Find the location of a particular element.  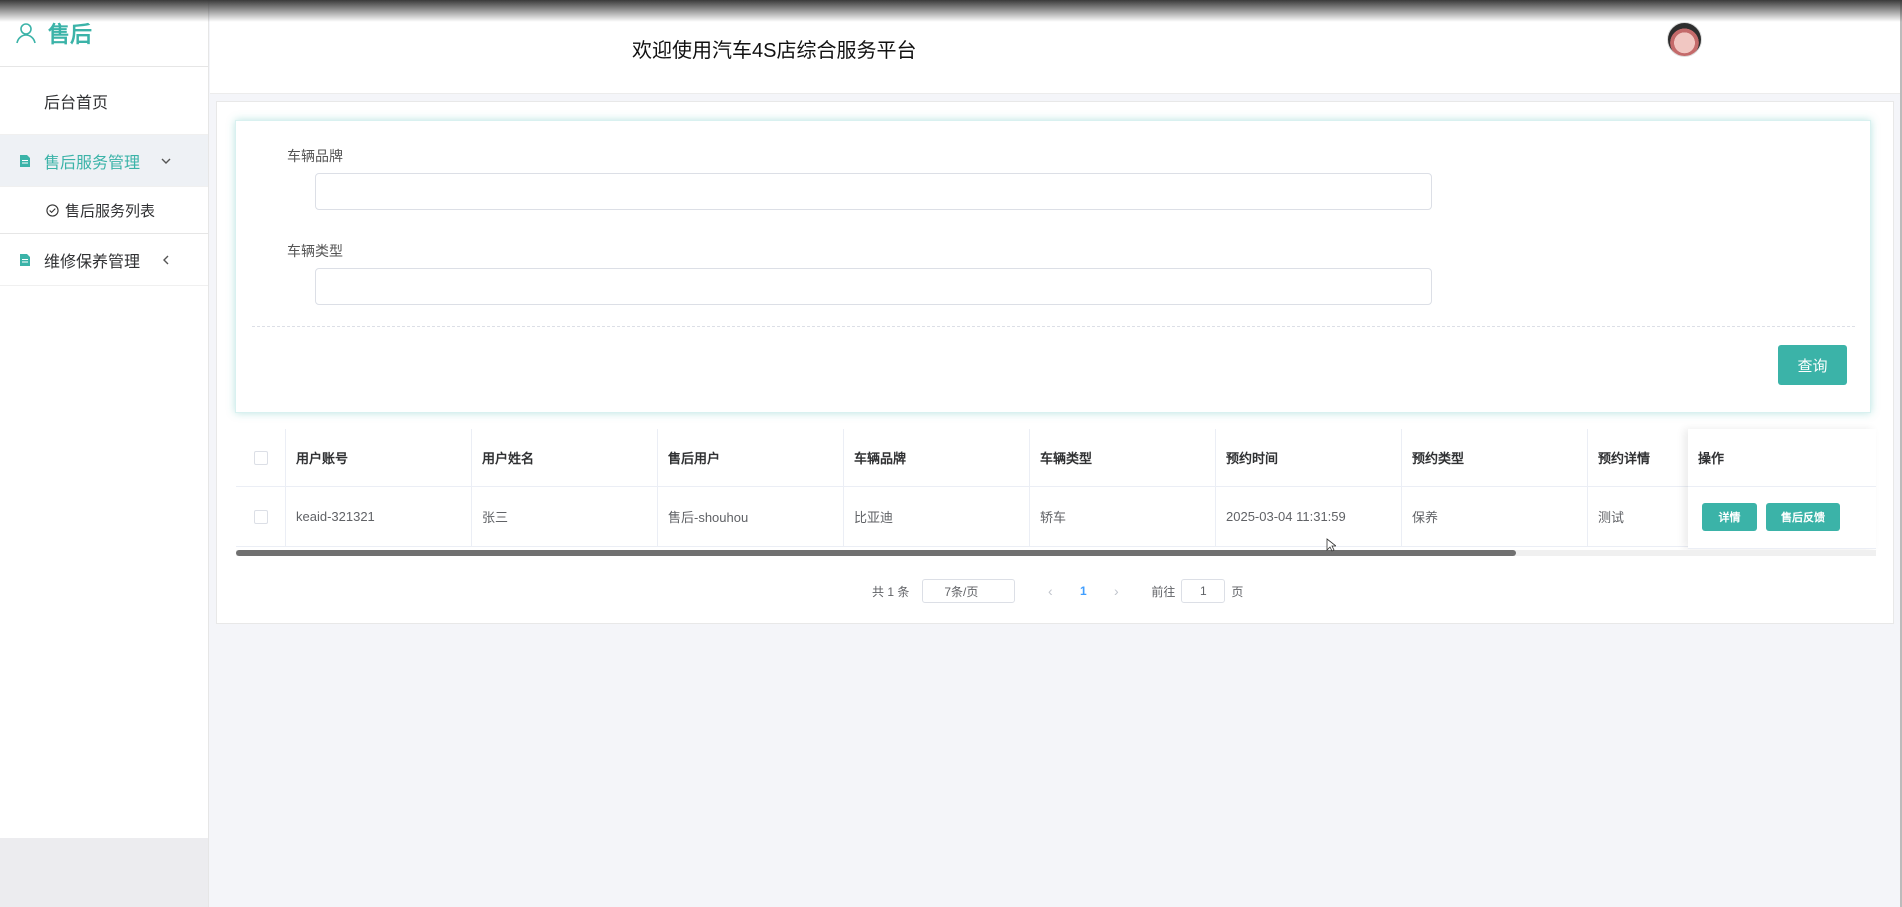

column-header: 操作 is located at coordinates (1782, 458).